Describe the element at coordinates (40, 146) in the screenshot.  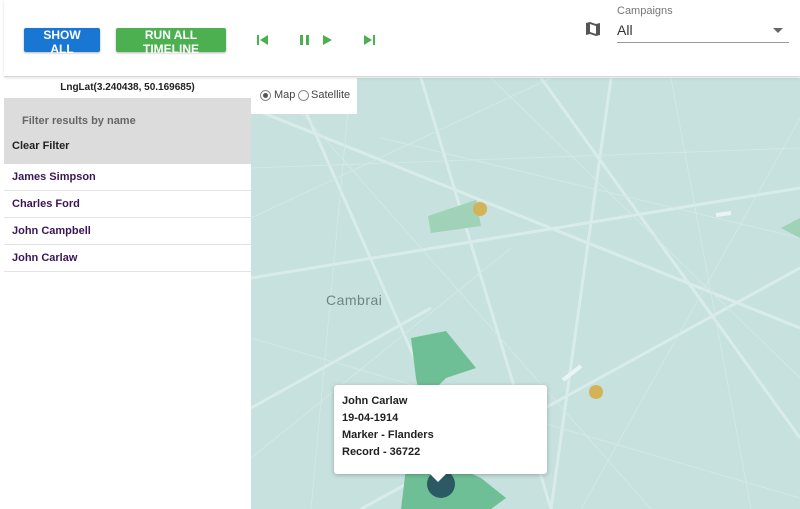
I see `clear-filter-button: Clear Filter` at that location.